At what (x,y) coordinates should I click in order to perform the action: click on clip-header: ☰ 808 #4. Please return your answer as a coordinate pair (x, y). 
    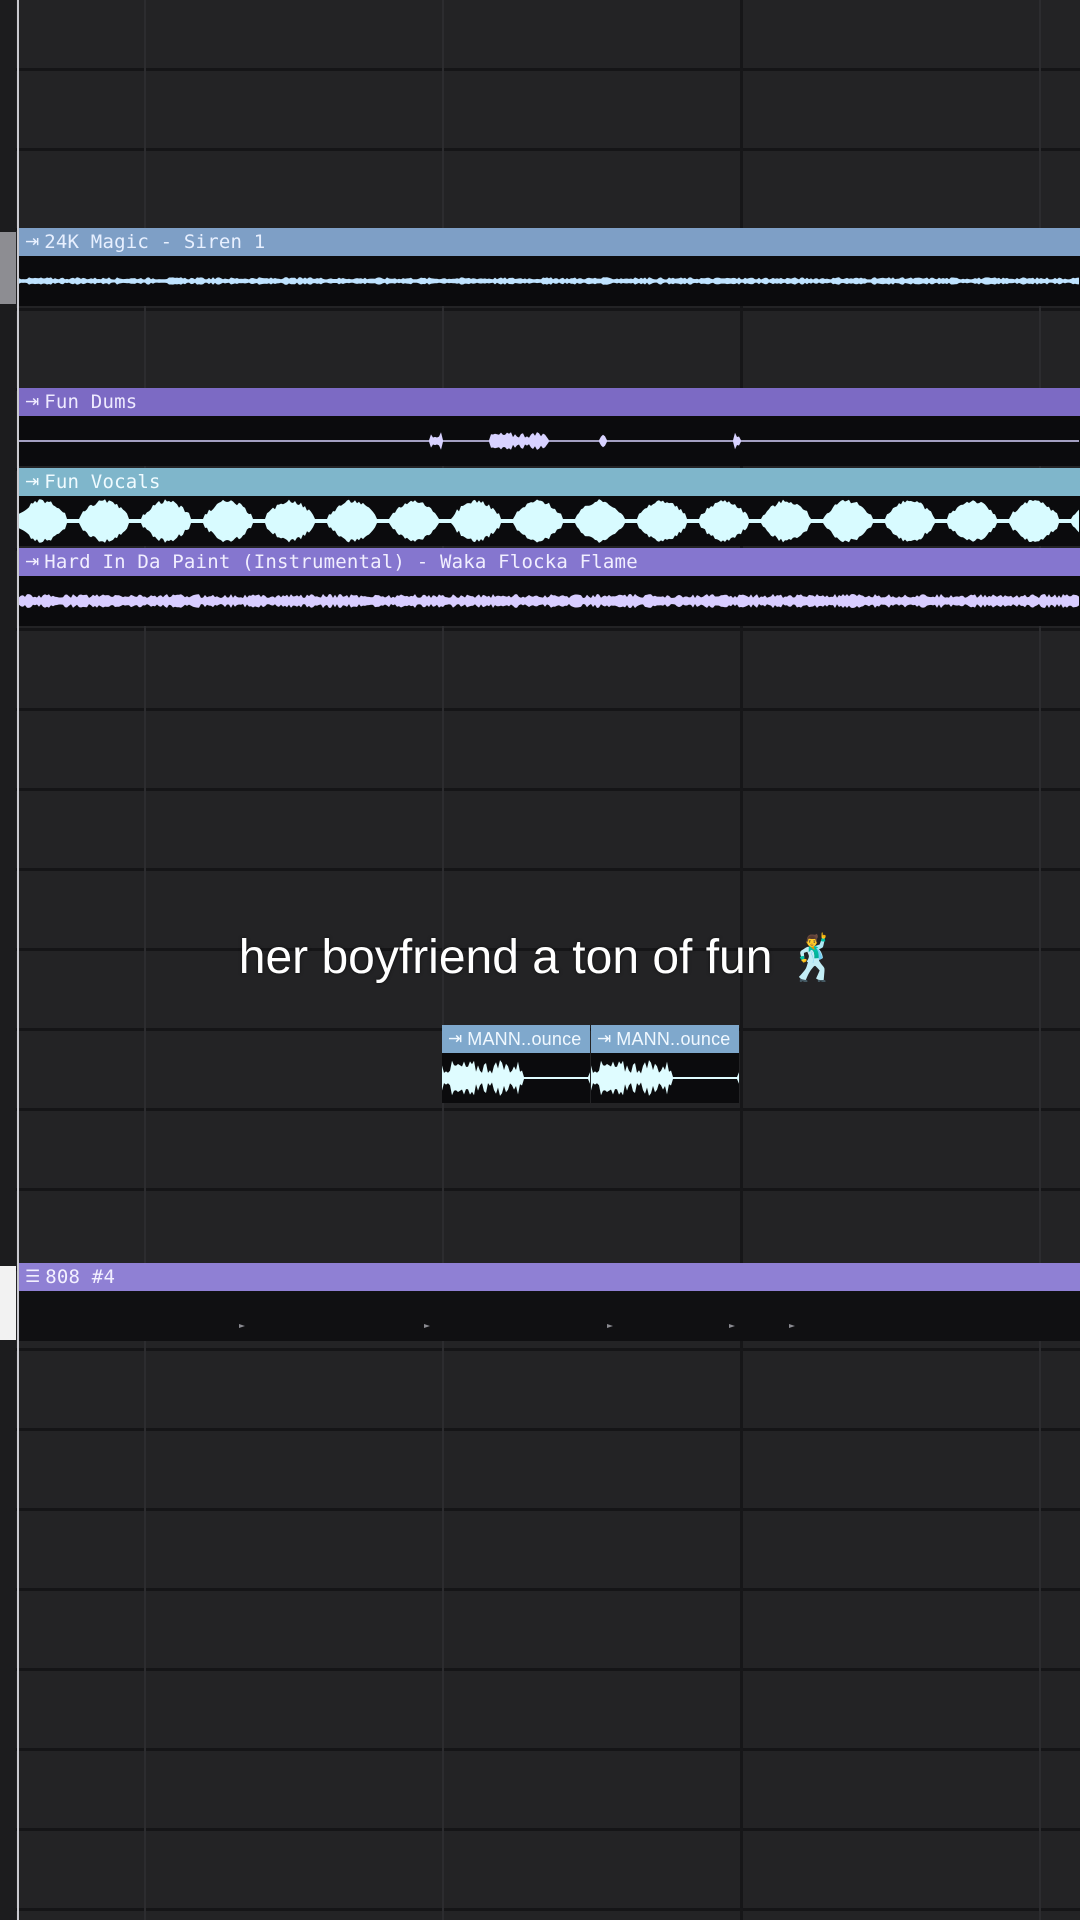
    Looking at the image, I should click on (549, 1277).